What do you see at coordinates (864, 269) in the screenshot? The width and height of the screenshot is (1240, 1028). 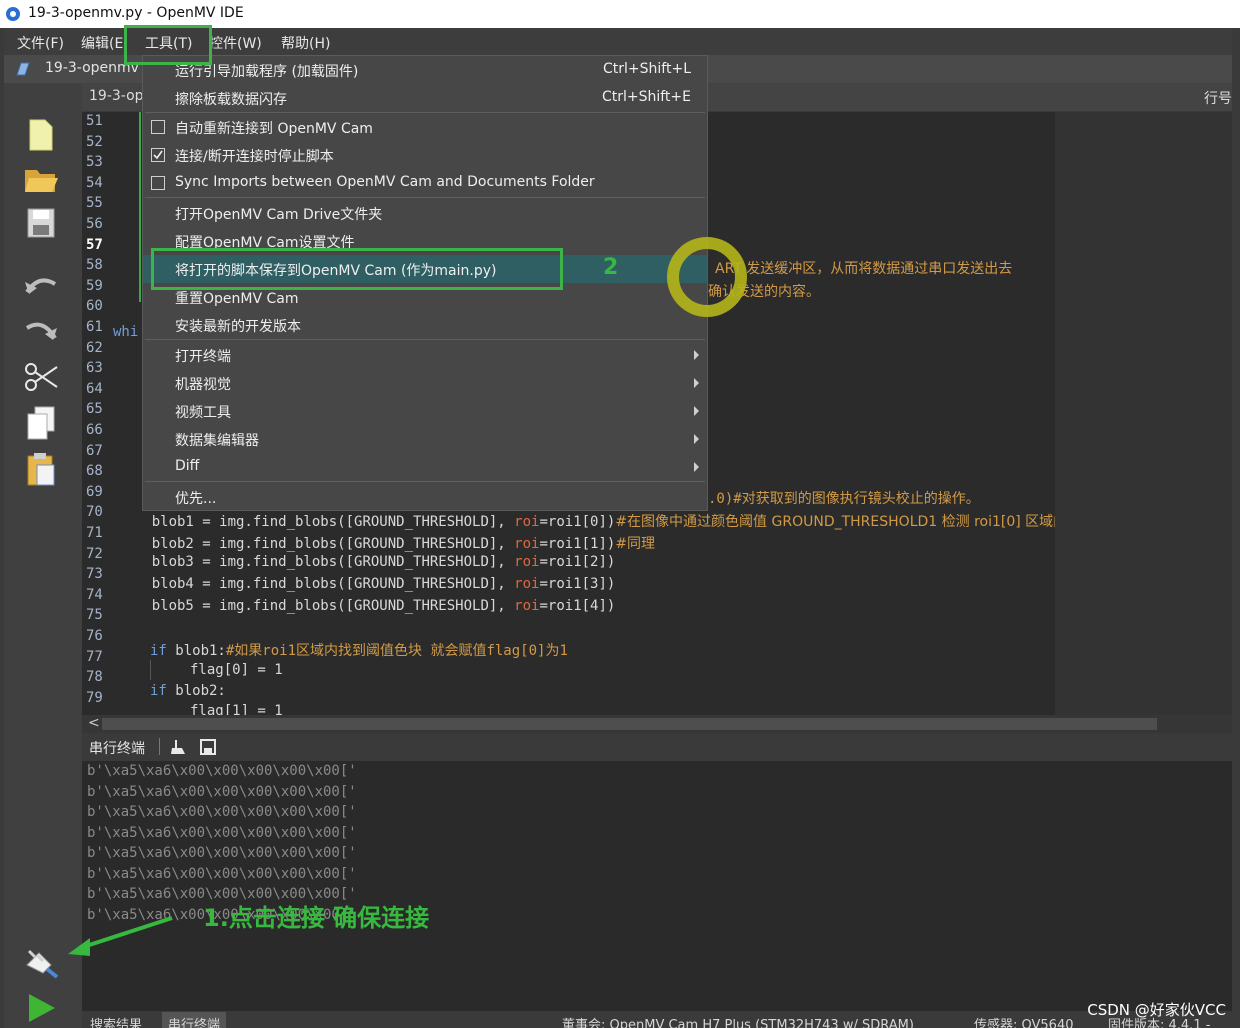 I see `code-comment-58: ART 发送缓冲区，从而将数据通过串口发送出去` at bounding box center [864, 269].